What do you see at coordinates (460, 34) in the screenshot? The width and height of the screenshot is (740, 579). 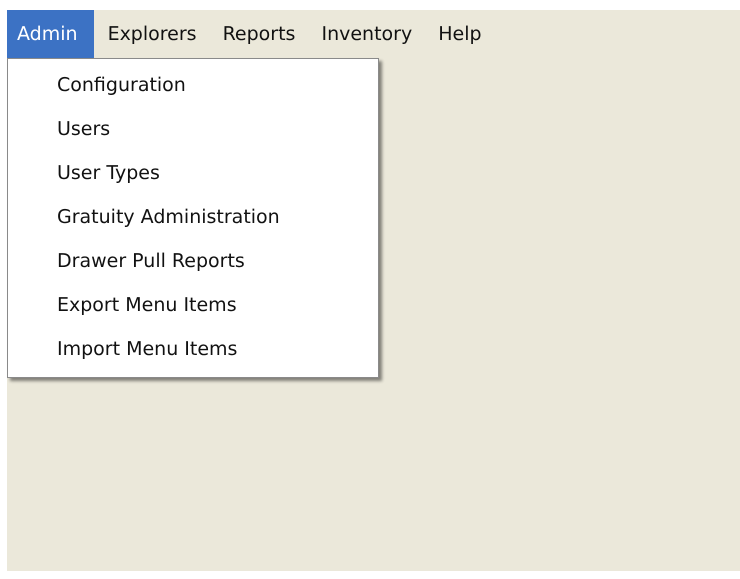 I see `menu-item: Help` at bounding box center [460, 34].